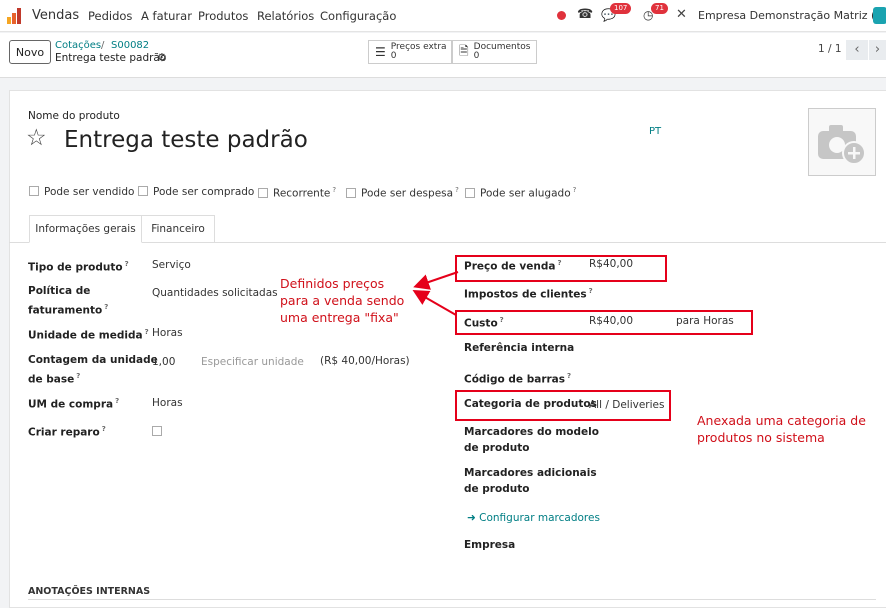 Image resolution: width=886 pixels, height=608 pixels. I want to click on user-avatar, so click(879, 15).